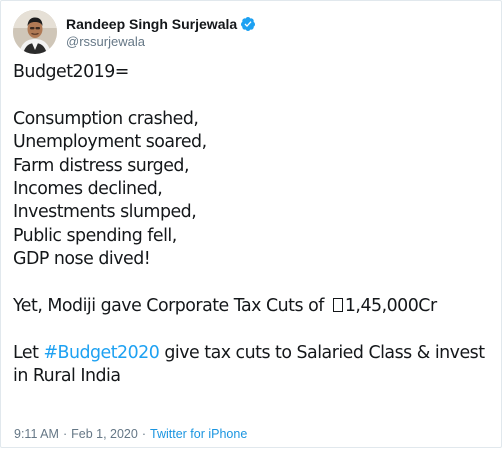 The width and height of the screenshot is (504, 450). Describe the element at coordinates (101, 165) in the screenshot. I see `tweet-line: Farm distress surged,` at that location.